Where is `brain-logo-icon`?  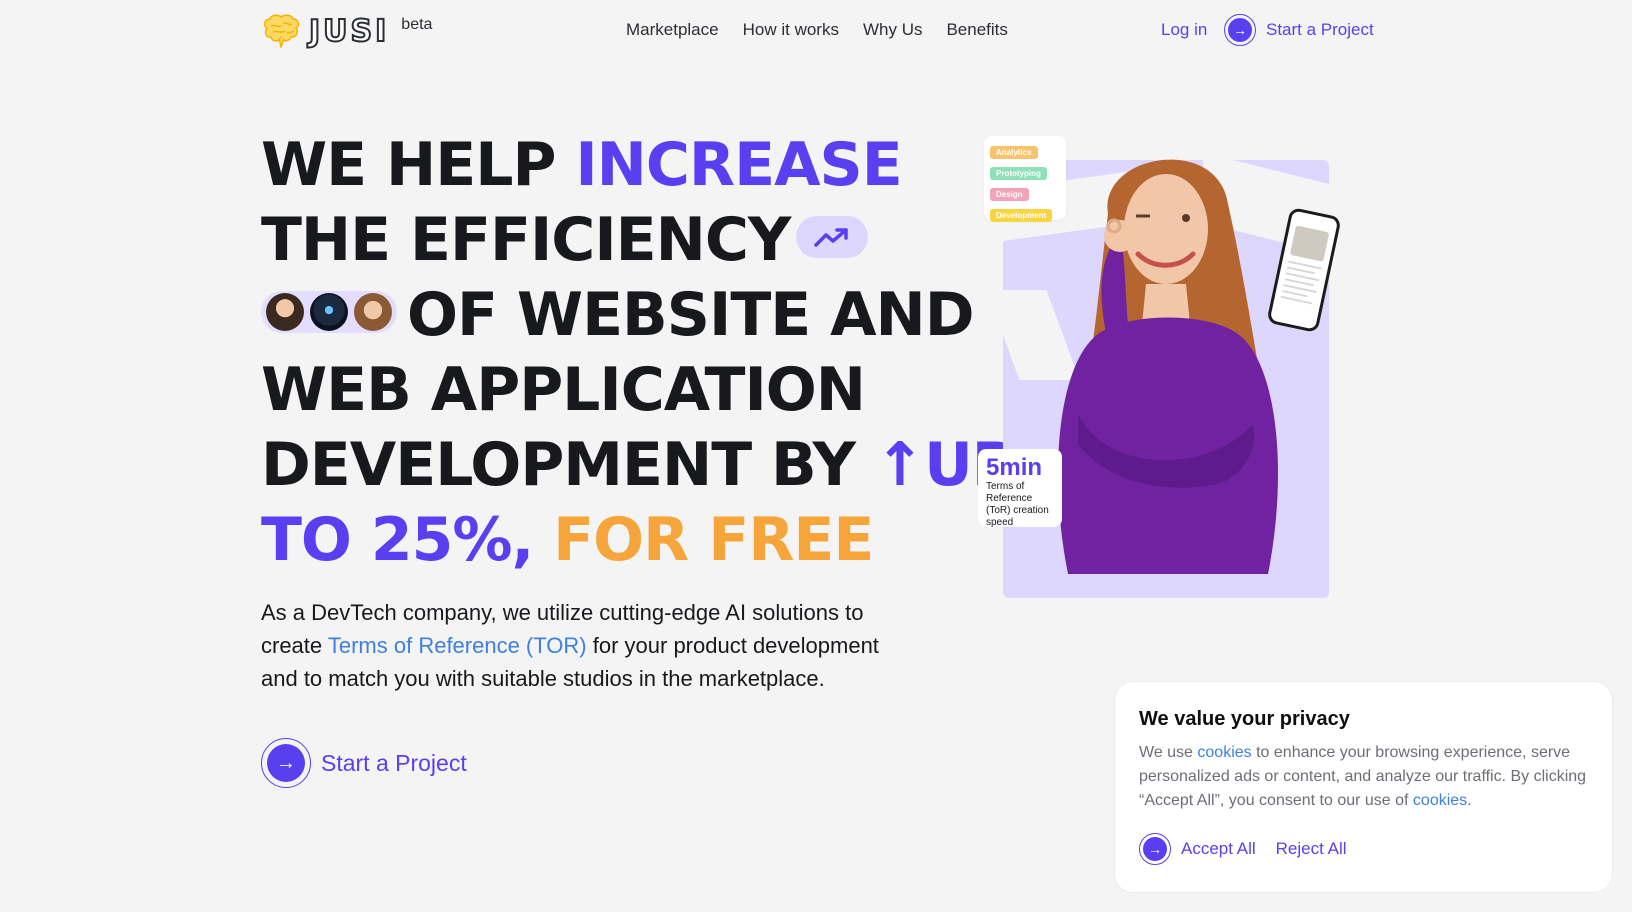
brain-logo-icon is located at coordinates (281, 31).